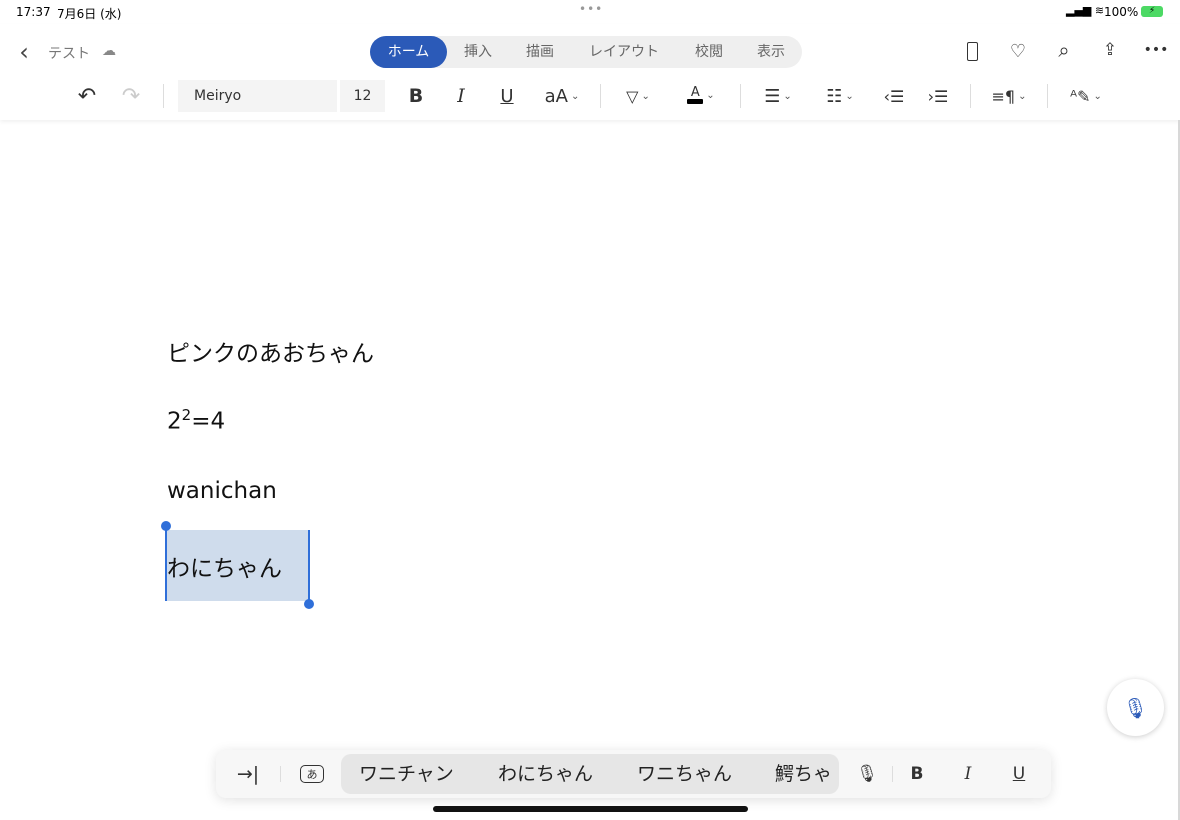 Image resolution: width=1180 pixels, height=820 pixels. Describe the element at coordinates (174, 421) in the screenshot. I see `base: 2` at that location.